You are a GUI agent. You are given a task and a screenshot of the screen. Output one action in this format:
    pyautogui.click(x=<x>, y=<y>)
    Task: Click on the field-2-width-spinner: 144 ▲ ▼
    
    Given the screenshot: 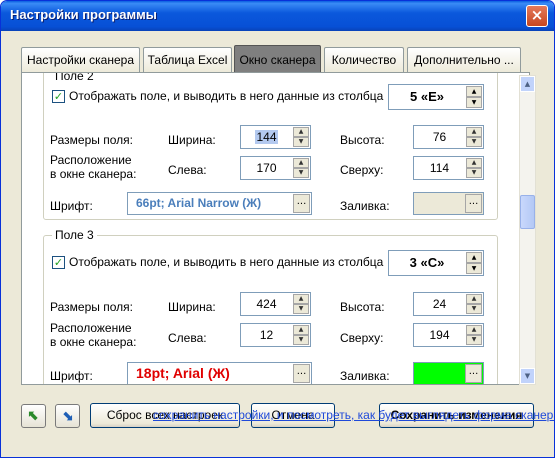 What is the action you would take?
    pyautogui.click(x=275, y=137)
    